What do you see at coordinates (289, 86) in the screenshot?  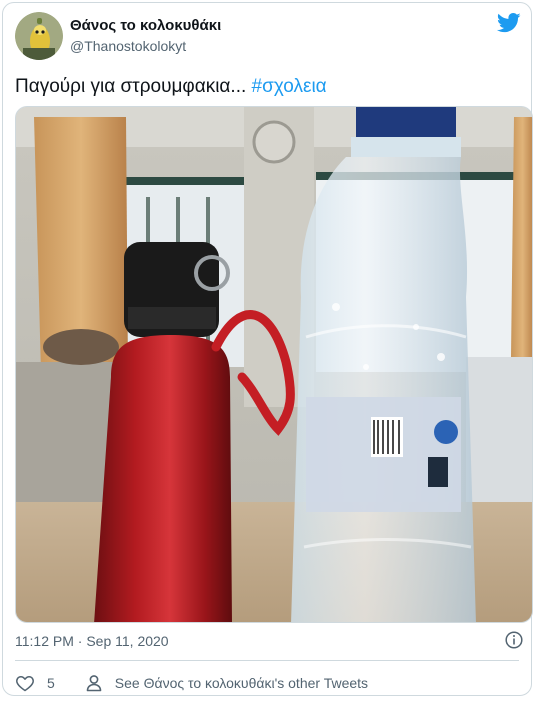 I see `hashtag-link: #σχολεια` at bounding box center [289, 86].